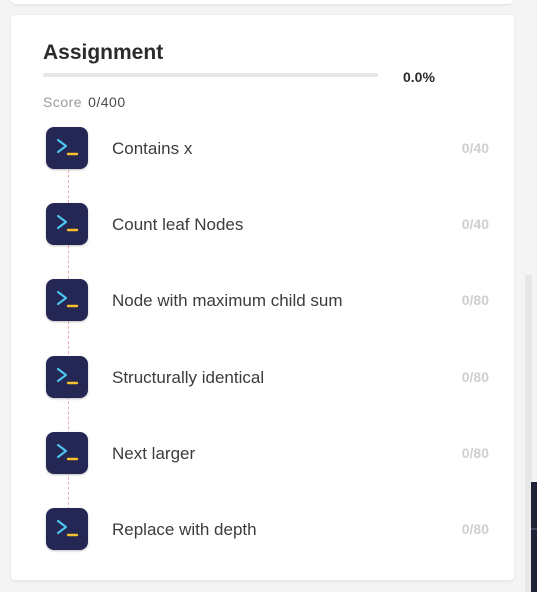  Describe the element at coordinates (178, 224) in the screenshot. I see `problem-title: Count leaf Nodes` at that location.